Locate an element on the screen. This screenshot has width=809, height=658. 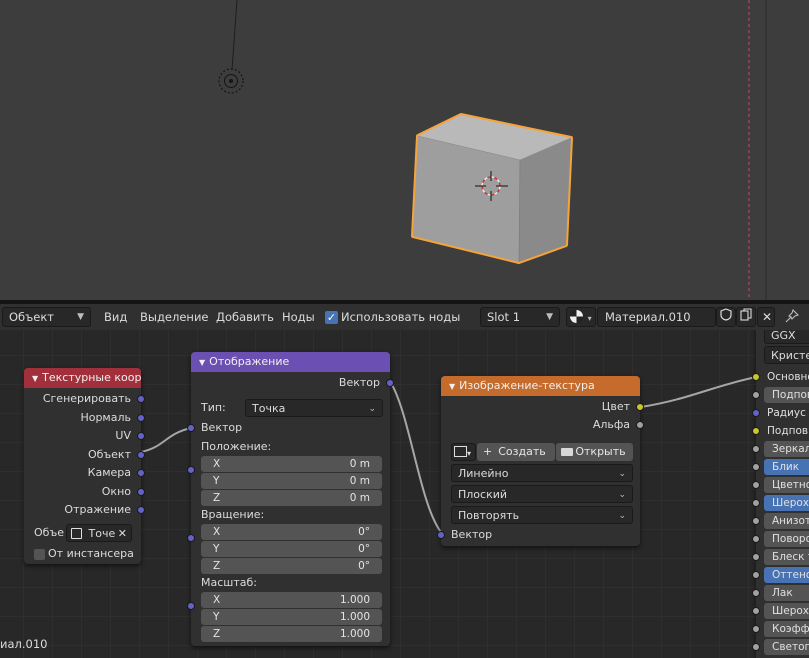
bsdf-input-11: Оттено is located at coordinates (786, 575).